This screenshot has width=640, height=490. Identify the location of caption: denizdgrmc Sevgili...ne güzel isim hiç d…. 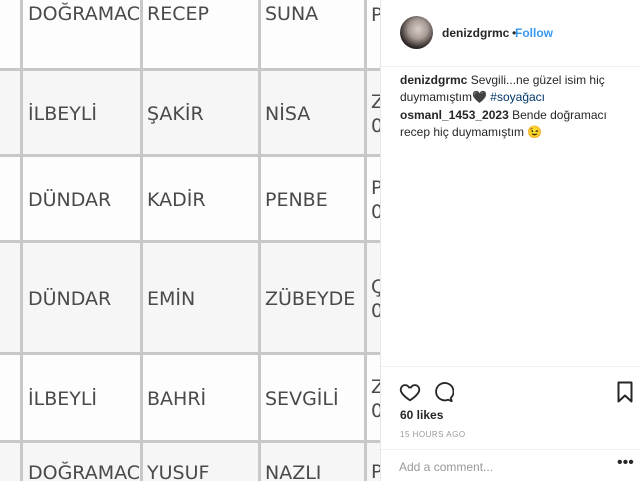
(512, 89).